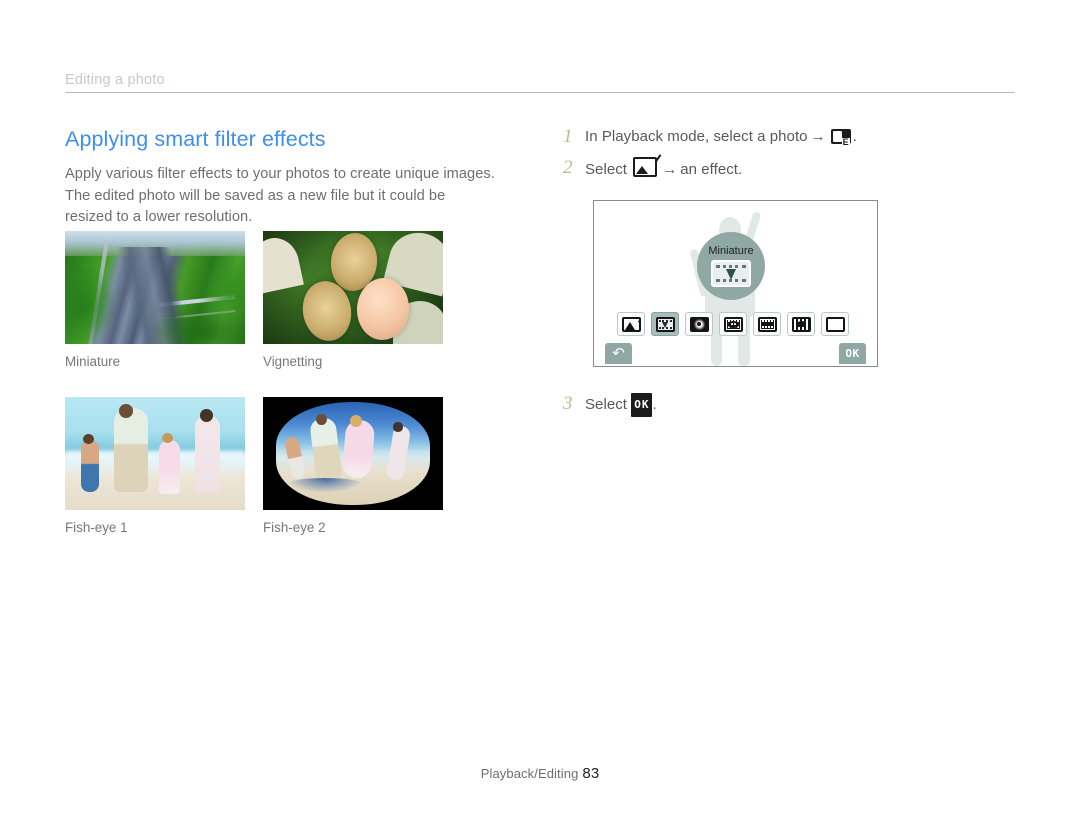 The width and height of the screenshot is (1080, 815). What do you see at coordinates (293, 361) in the screenshot?
I see `sample-caption: Vignetting` at bounding box center [293, 361].